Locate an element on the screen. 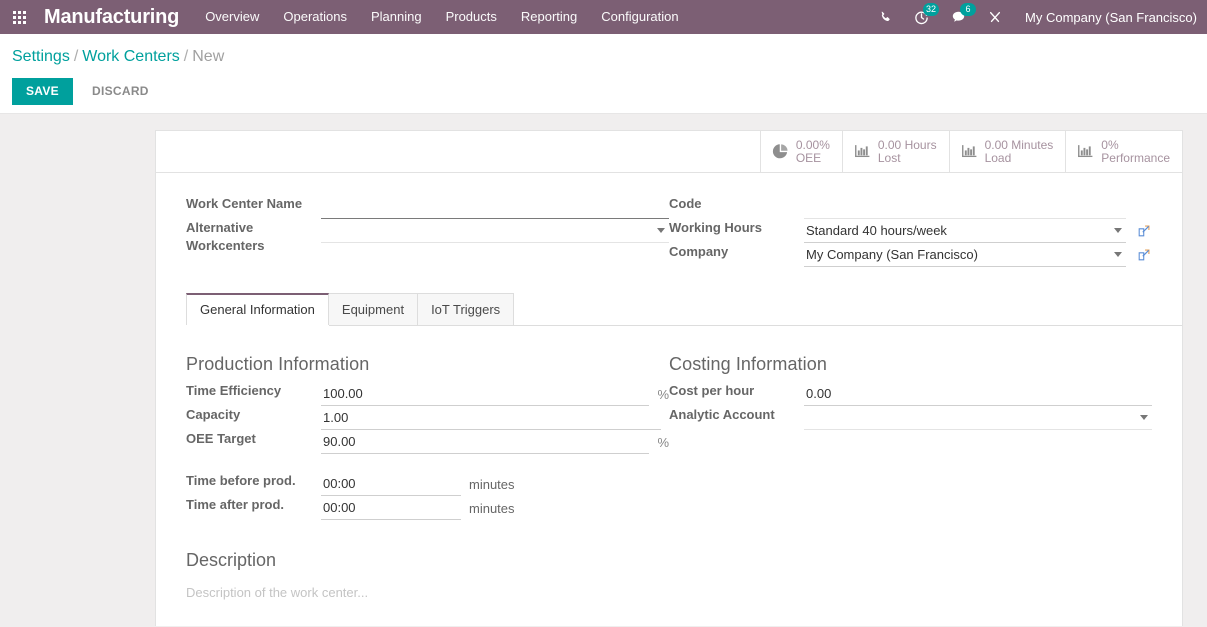 This screenshot has width=1207, height=627. field-row-work-center-name: Work Center Name is located at coordinates (427, 207).